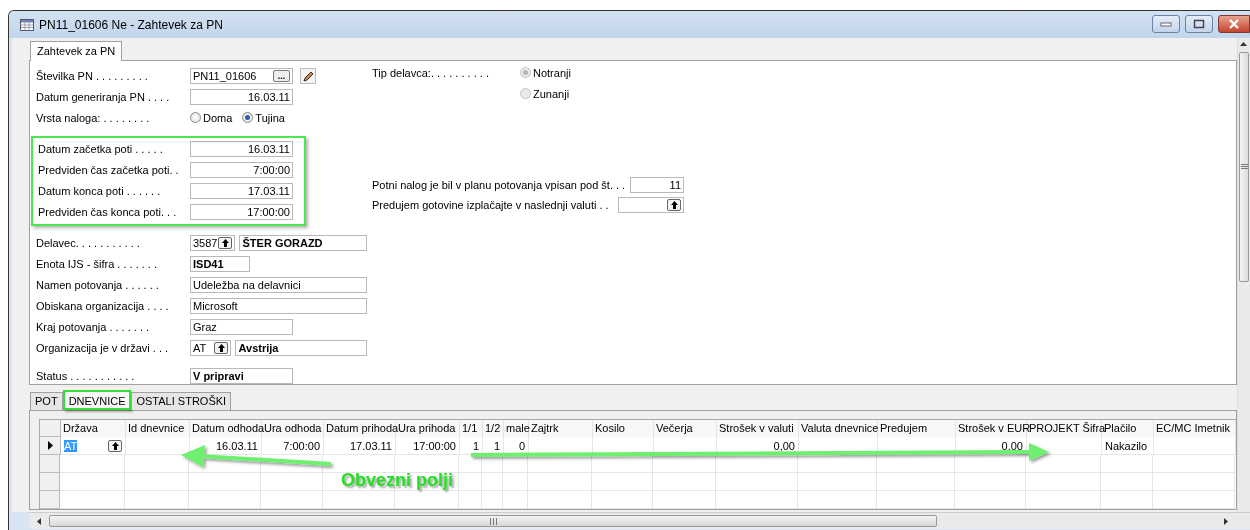  I want to click on radio-option: Doma, so click(211, 117).